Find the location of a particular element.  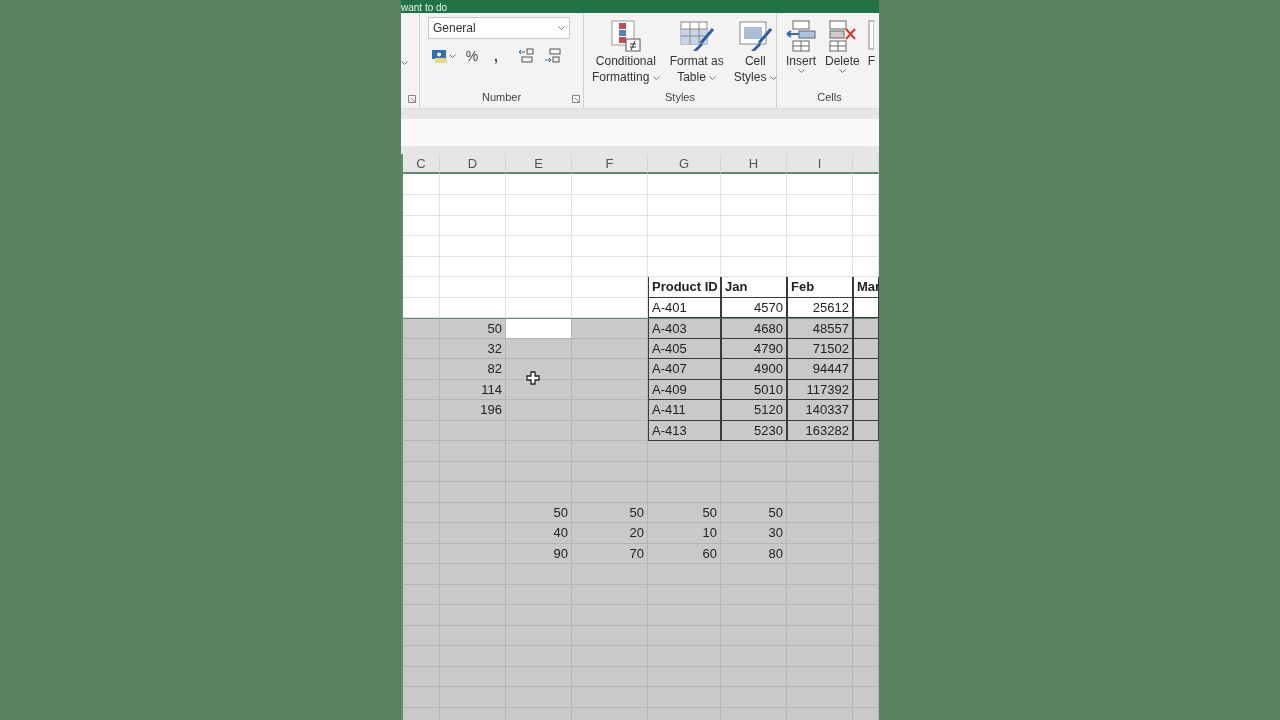

column-header: C is located at coordinates (421, 164).